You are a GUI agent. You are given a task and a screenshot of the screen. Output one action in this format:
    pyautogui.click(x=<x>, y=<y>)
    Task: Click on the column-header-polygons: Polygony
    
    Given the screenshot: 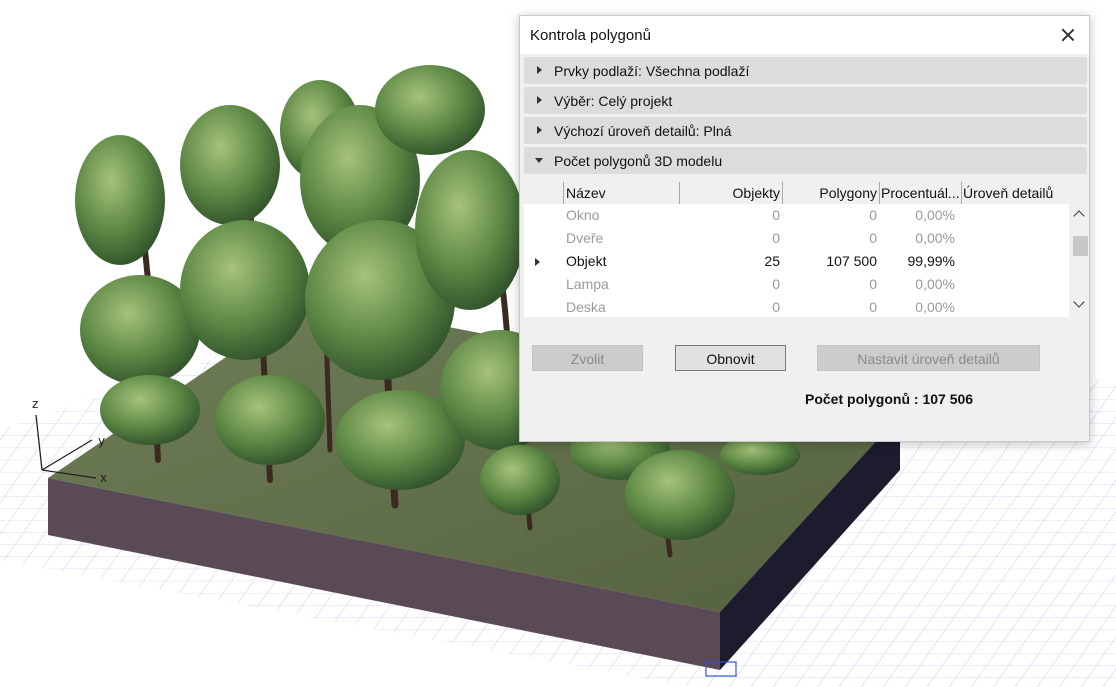 What is the action you would take?
    pyautogui.click(x=831, y=193)
    